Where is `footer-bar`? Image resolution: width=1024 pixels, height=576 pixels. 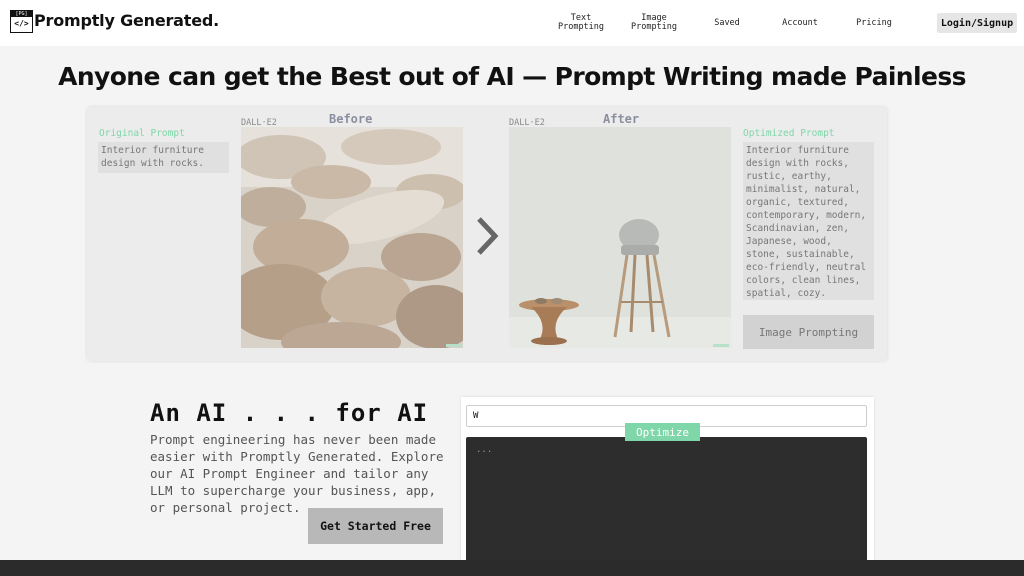
footer-bar is located at coordinates (512, 568).